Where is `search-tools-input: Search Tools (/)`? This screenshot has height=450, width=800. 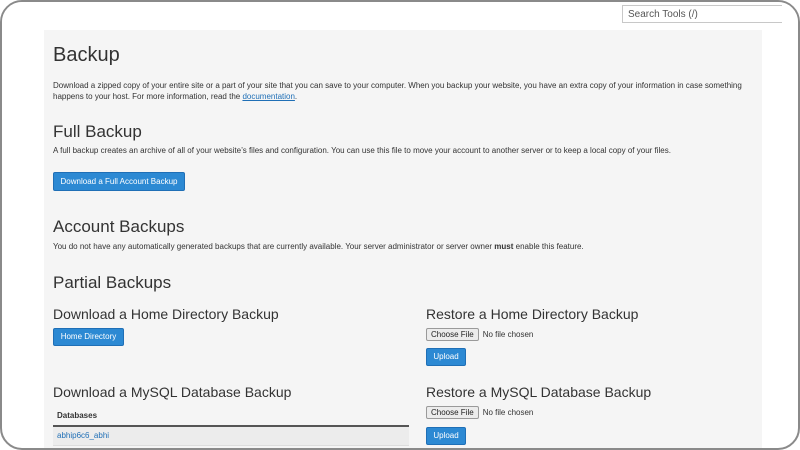
search-tools-input: Search Tools (/) is located at coordinates (702, 14).